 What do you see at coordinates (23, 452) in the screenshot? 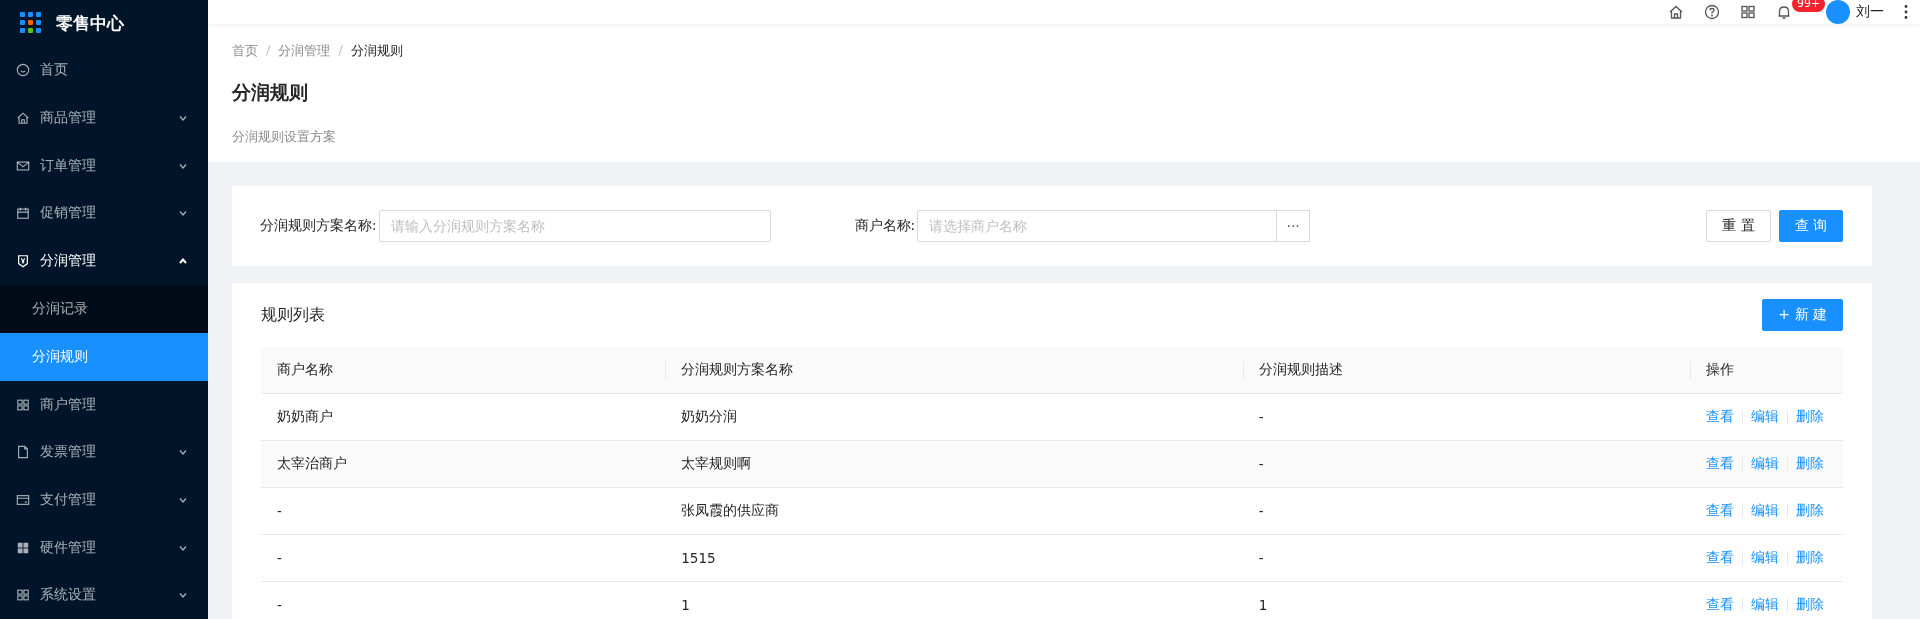
I see `document-icon` at bounding box center [23, 452].